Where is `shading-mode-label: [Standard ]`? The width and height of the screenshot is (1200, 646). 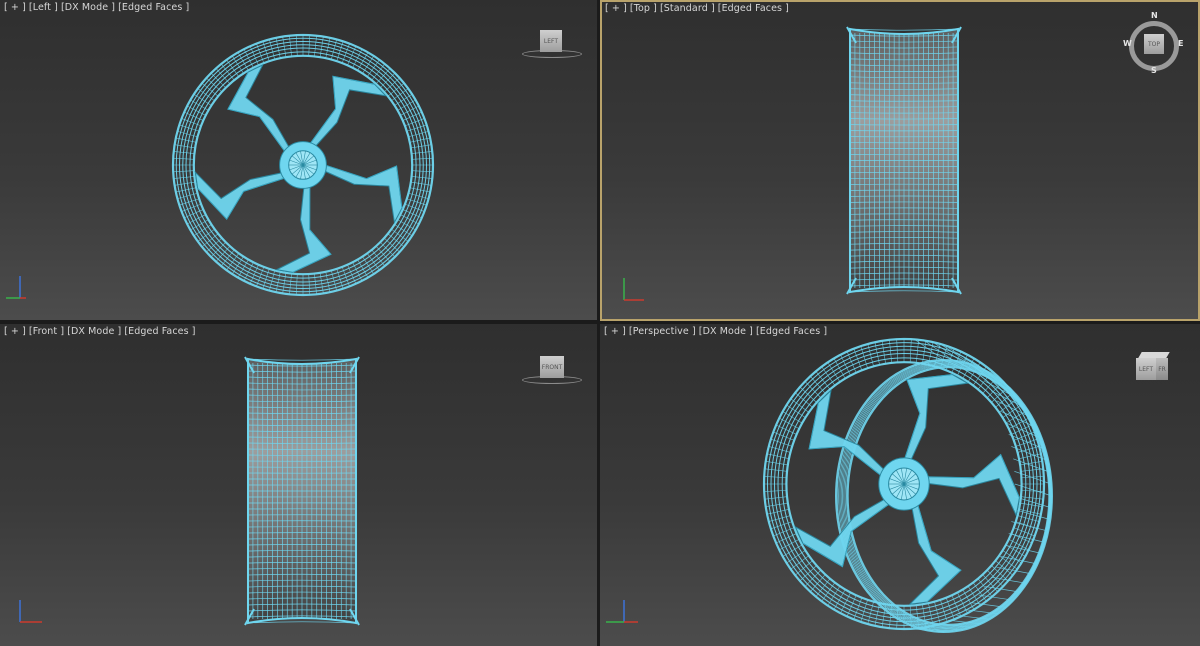 shading-mode-label: [Standard ] is located at coordinates (687, 8).